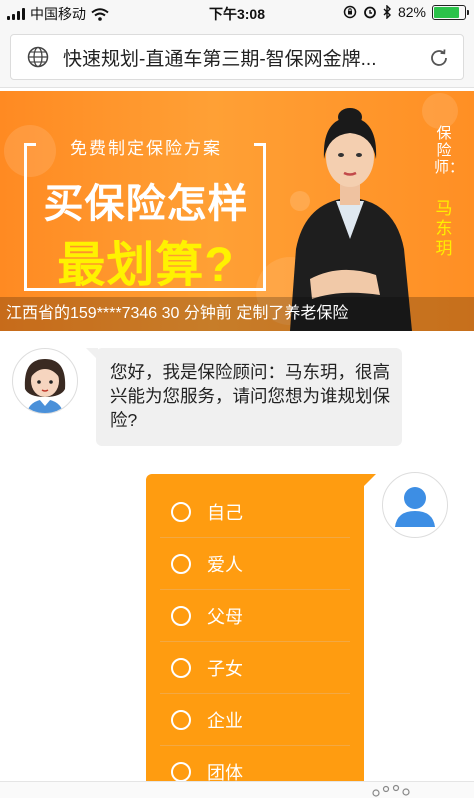  What do you see at coordinates (237, 789) in the screenshot?
I see `bottom-toolbar` at bounding box center [237, 789].